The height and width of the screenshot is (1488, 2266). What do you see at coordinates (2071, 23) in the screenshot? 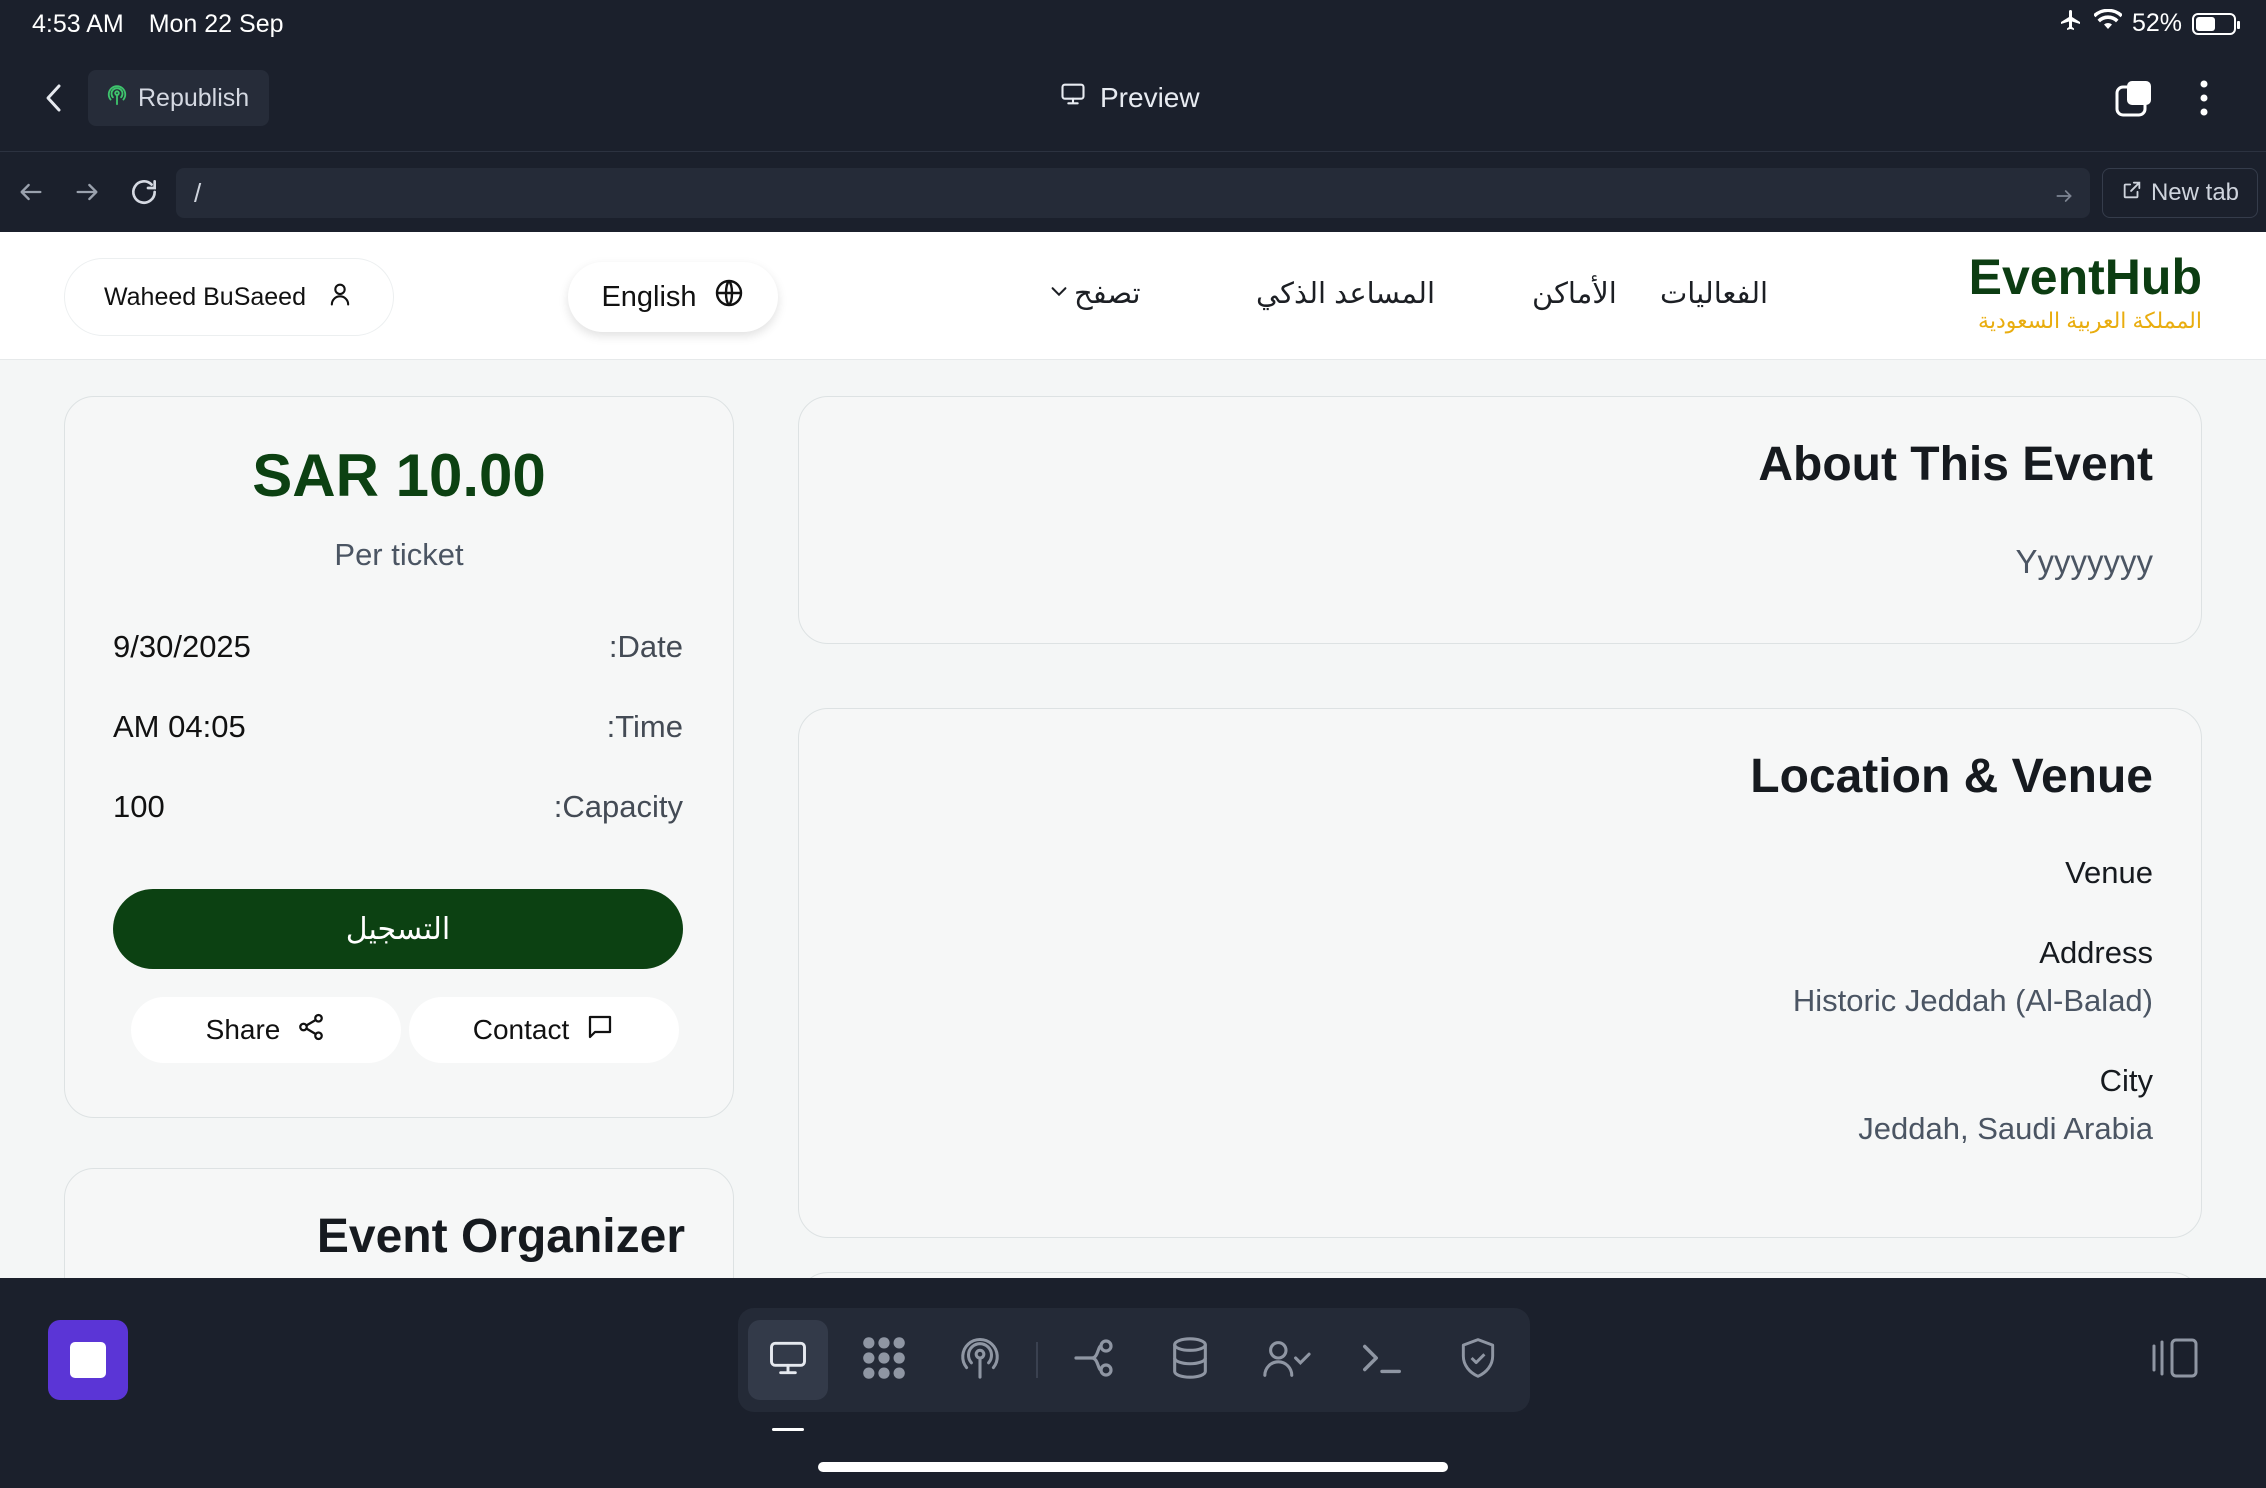
I see `airplane-icon` at bounding box center [2071, 23].